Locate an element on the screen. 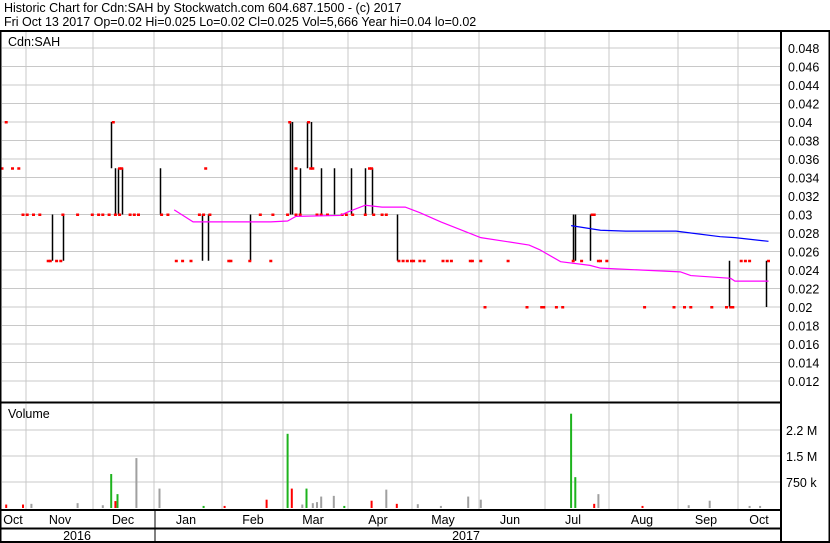 The width and height of the screenshot is (830, 543). y-tick-label: 0.018 is located at coordinates (803, 327).